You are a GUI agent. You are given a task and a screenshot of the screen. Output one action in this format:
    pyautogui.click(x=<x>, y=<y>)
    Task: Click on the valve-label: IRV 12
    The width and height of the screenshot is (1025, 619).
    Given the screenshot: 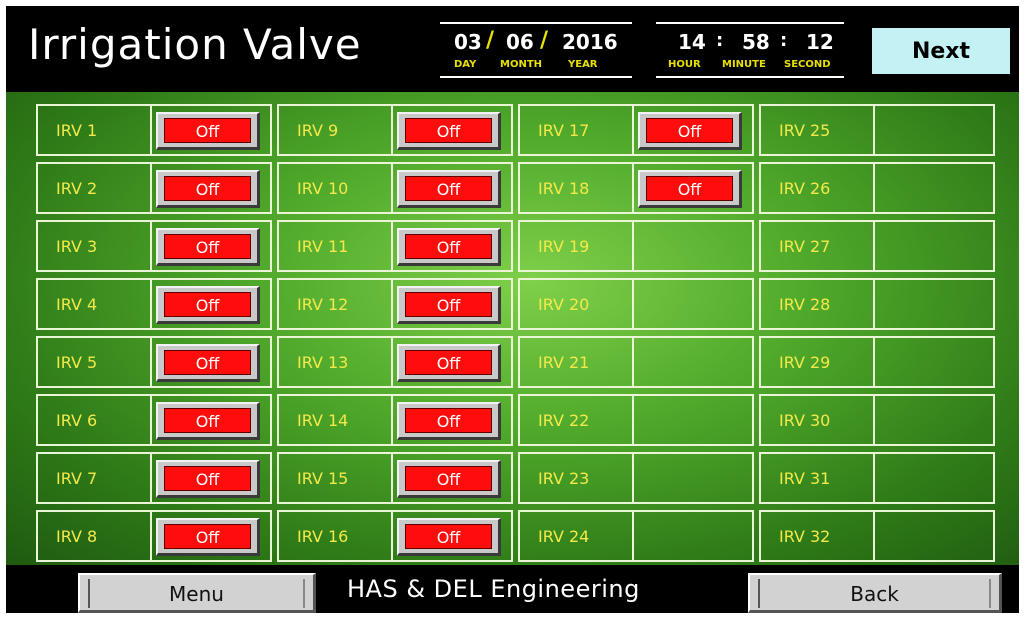 What is the action you would take?
    pyautogui.click(x=323, y=304)
    